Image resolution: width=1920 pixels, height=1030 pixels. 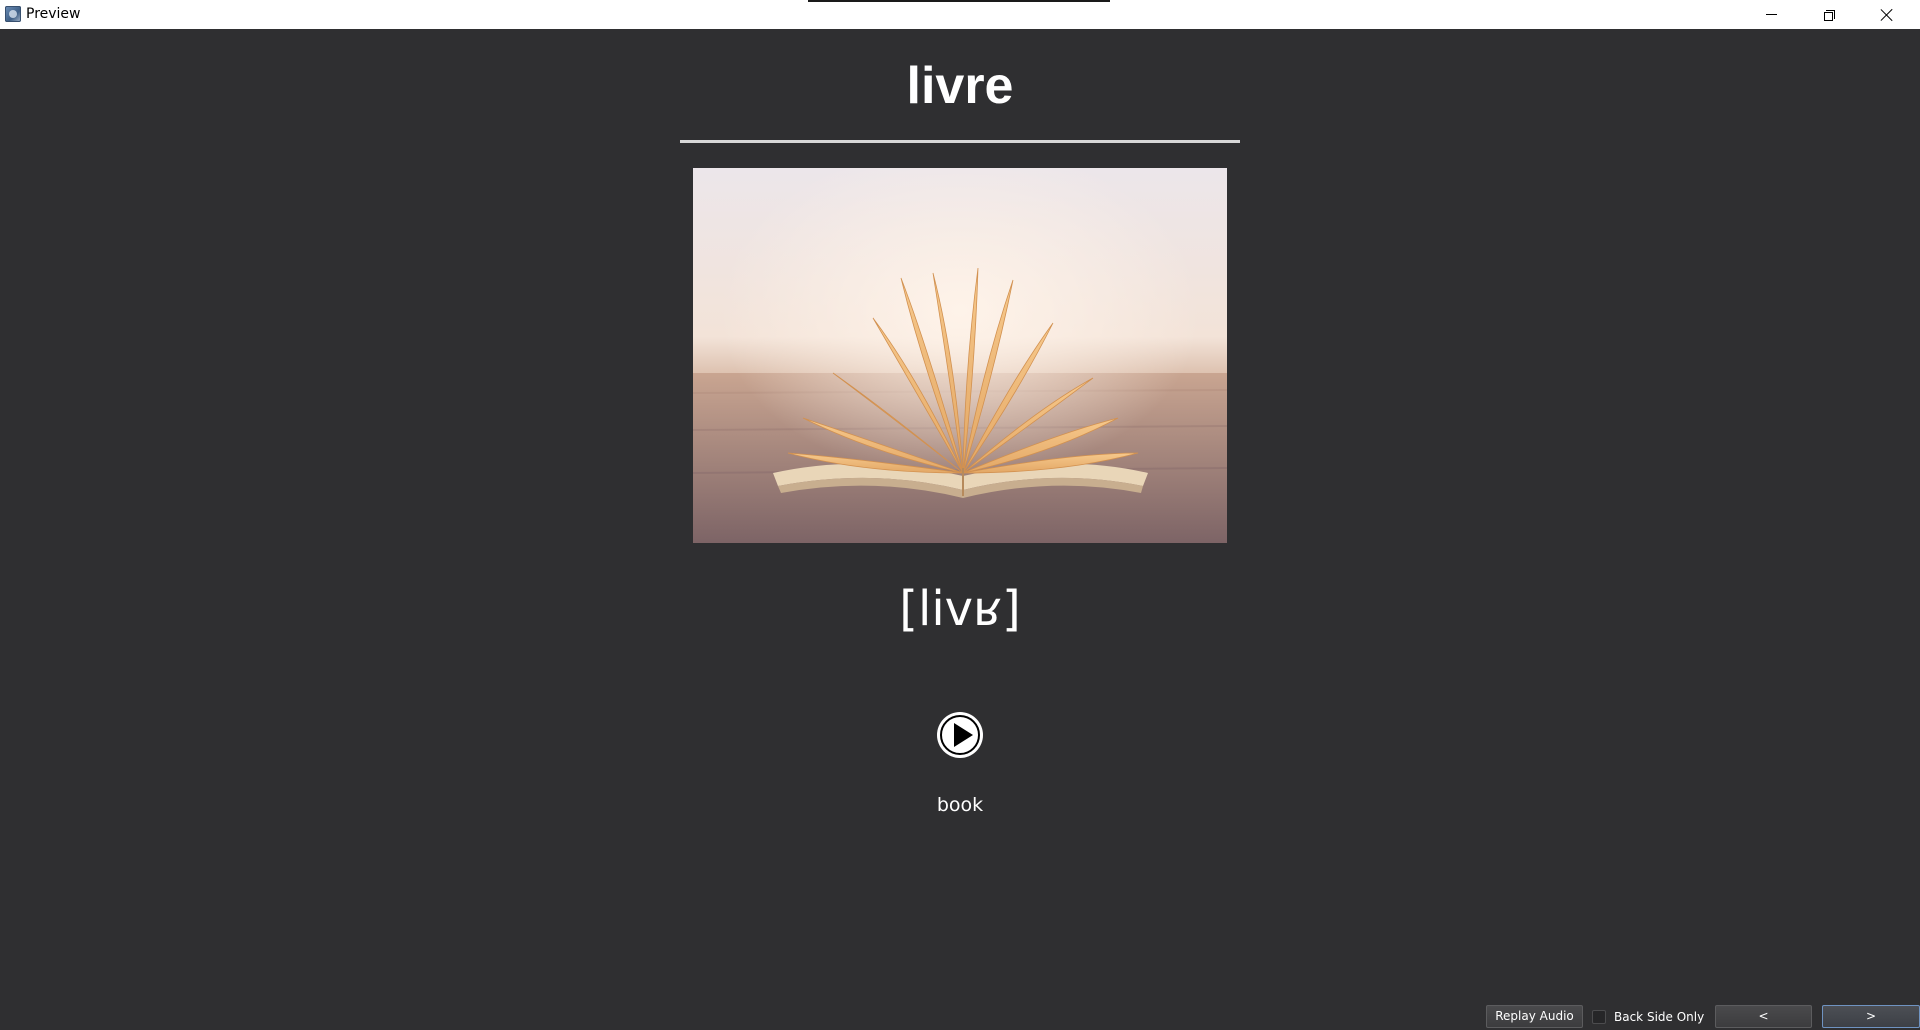 What do you see at coordinates (960, 86) in the screenshot?
I see `front-word: livre` at bounding box center [960, 86].